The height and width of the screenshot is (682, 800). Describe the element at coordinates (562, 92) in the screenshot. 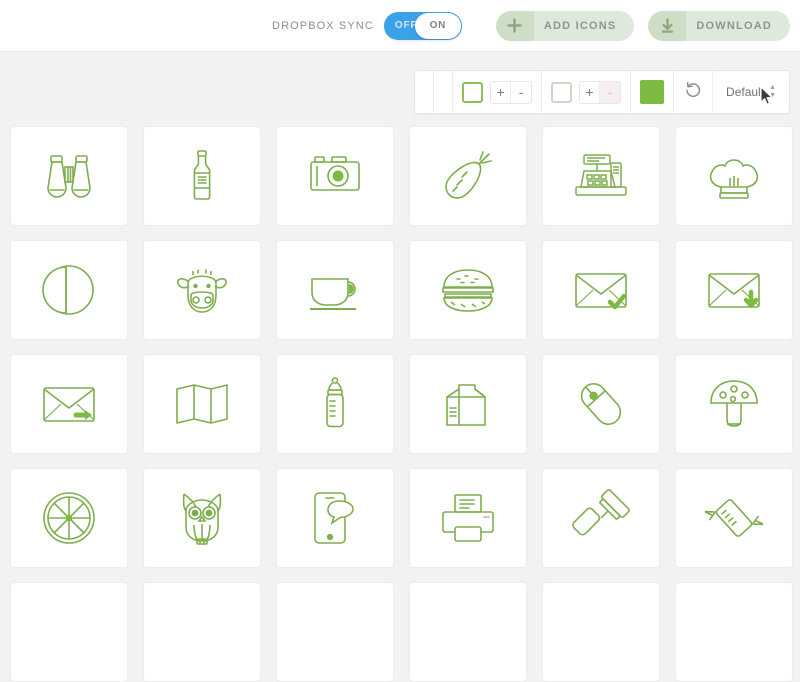

I see `fill-color-square` at that location.